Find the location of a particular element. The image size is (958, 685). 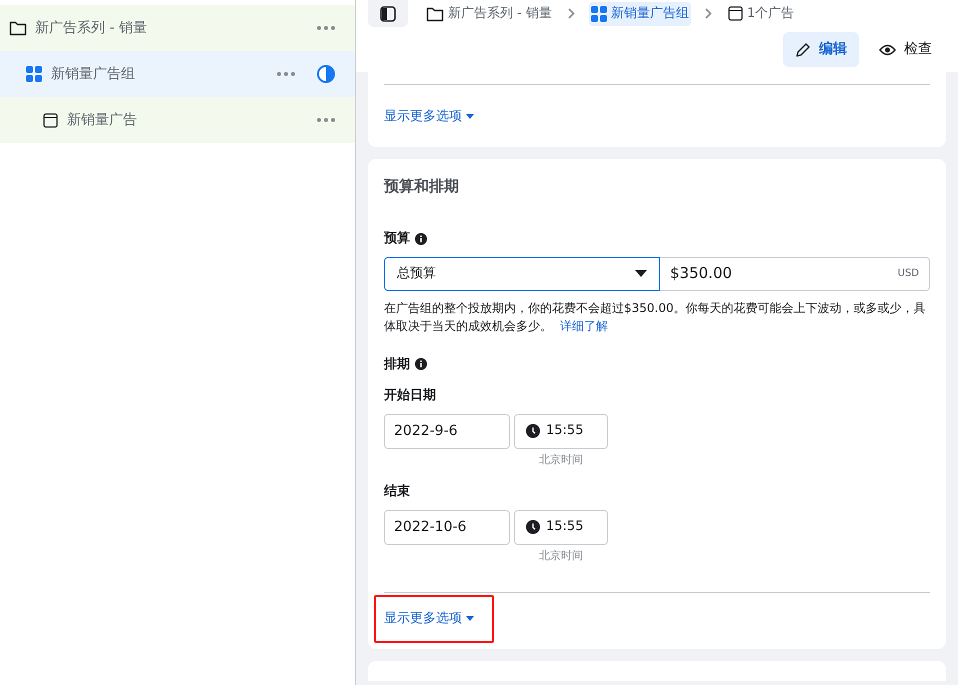

review-button: 检查 is located at coordinates (905, 49).